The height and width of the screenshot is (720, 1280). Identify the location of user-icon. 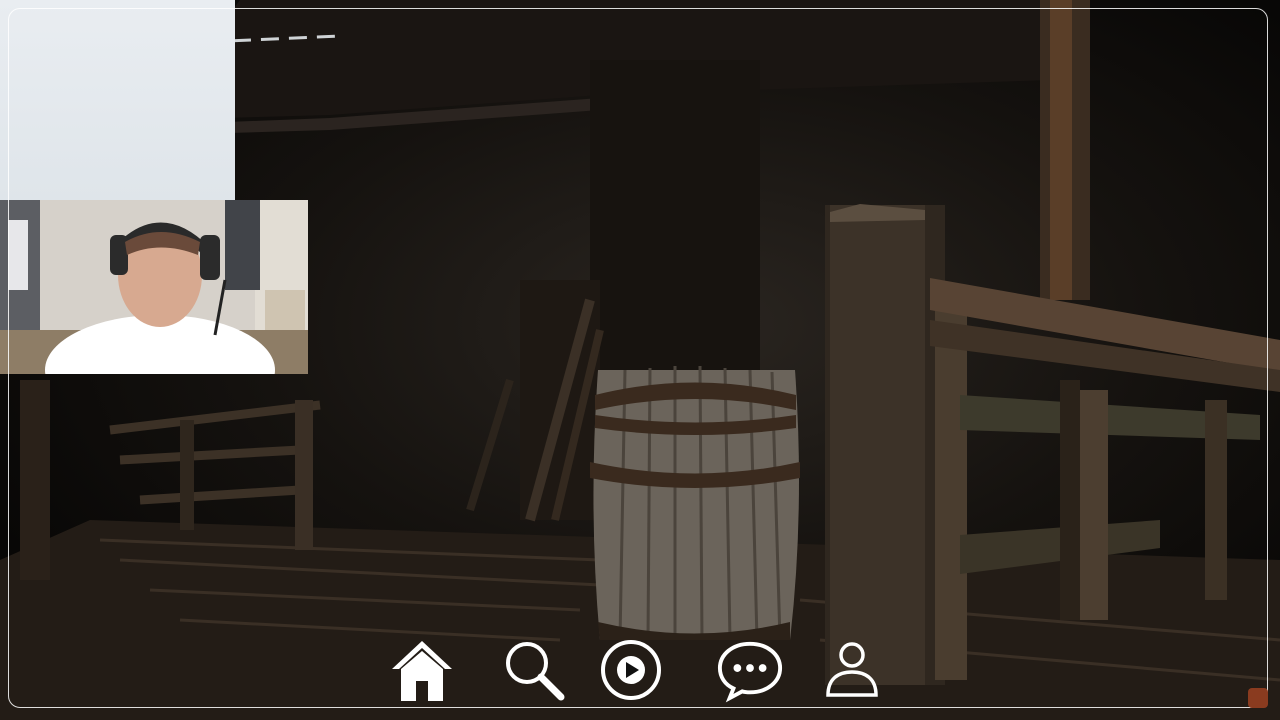
(852, 669).